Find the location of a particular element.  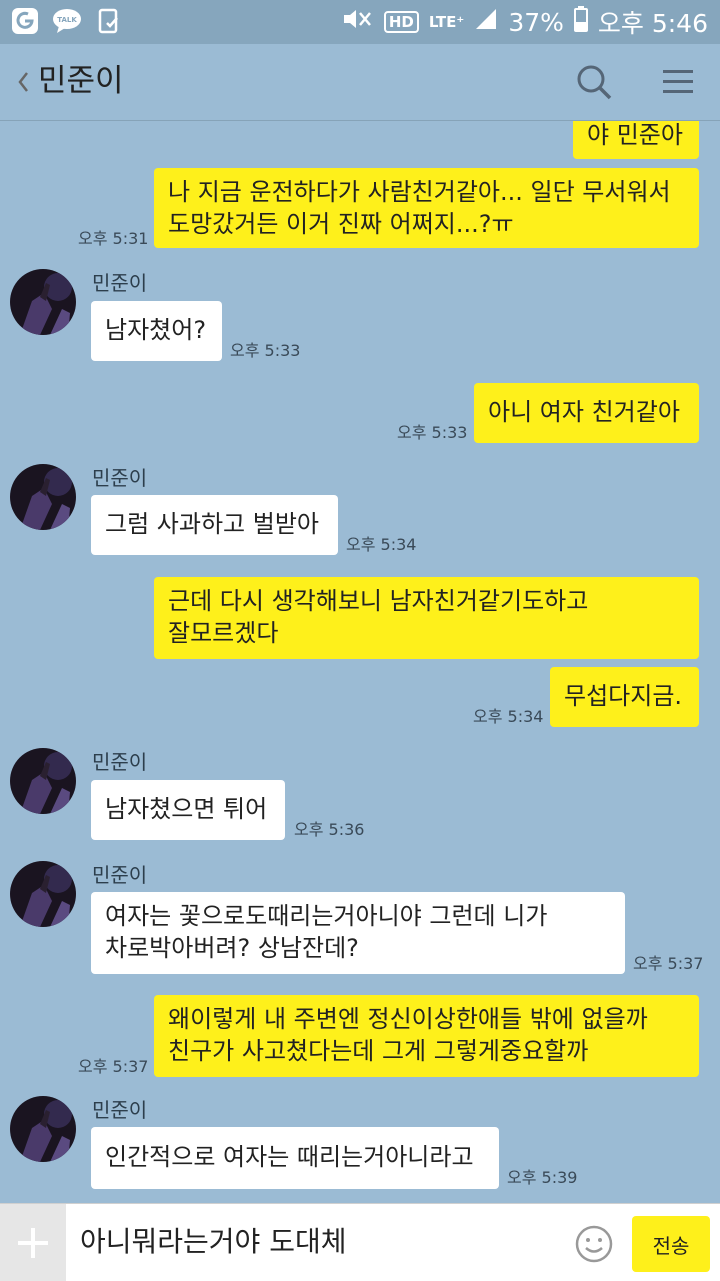

sent-message: 무섭다지금. is located at coordinates (624, 697).